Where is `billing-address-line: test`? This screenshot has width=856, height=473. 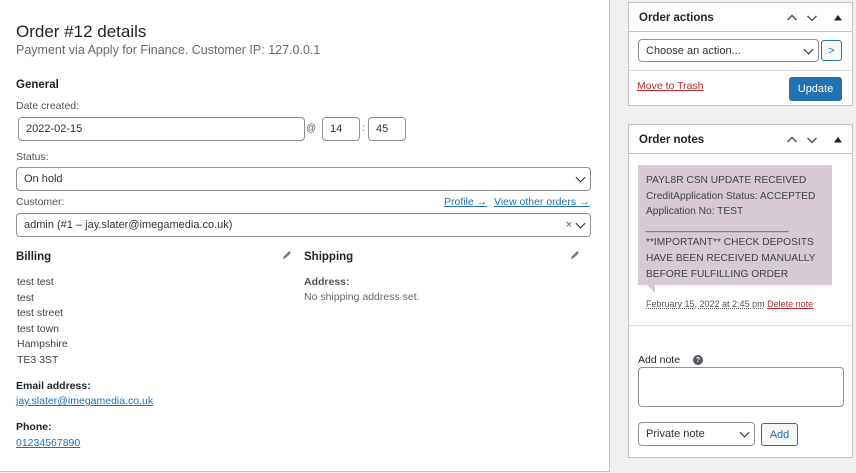
billing-address-line: test is located at coordinates (25, 297).